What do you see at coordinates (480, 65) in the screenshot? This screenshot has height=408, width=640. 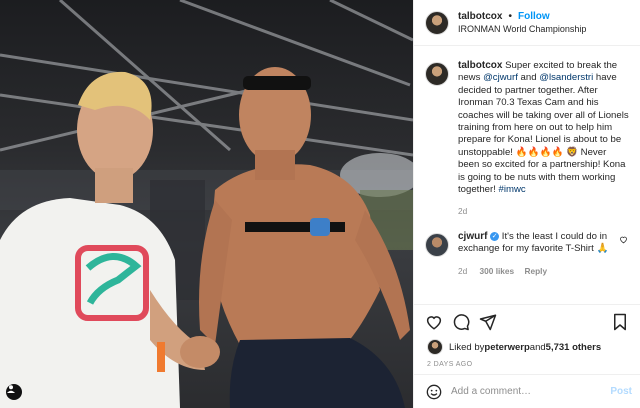 I see `caption-username: talbotcox` at bounding box center [480, 65].